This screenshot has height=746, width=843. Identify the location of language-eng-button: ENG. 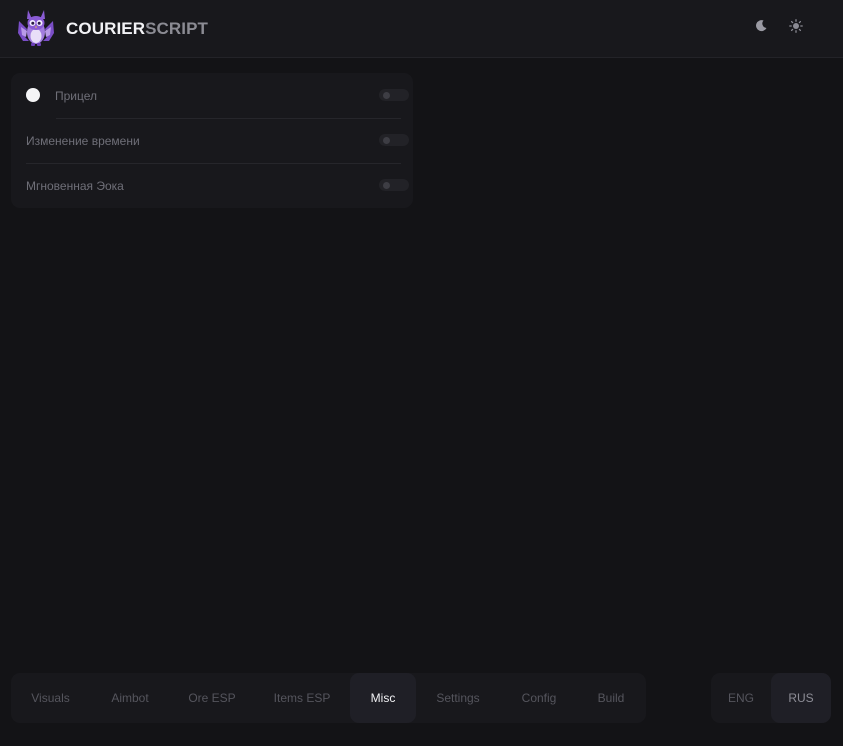
(741, 698).